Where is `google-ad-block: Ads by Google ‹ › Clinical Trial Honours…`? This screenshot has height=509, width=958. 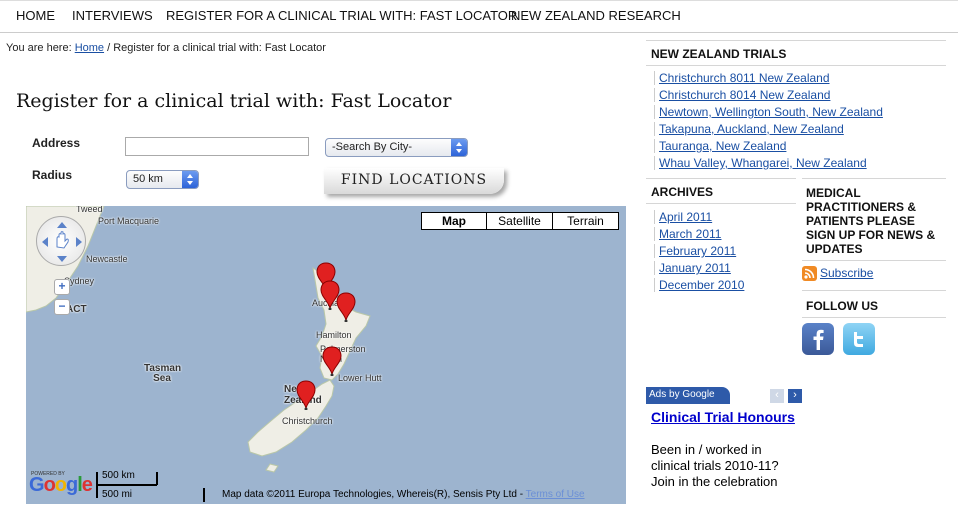 google-ad-block: Ads by Google ‹ › Clinical Trial Honours… is located at coordinates (726, 448).